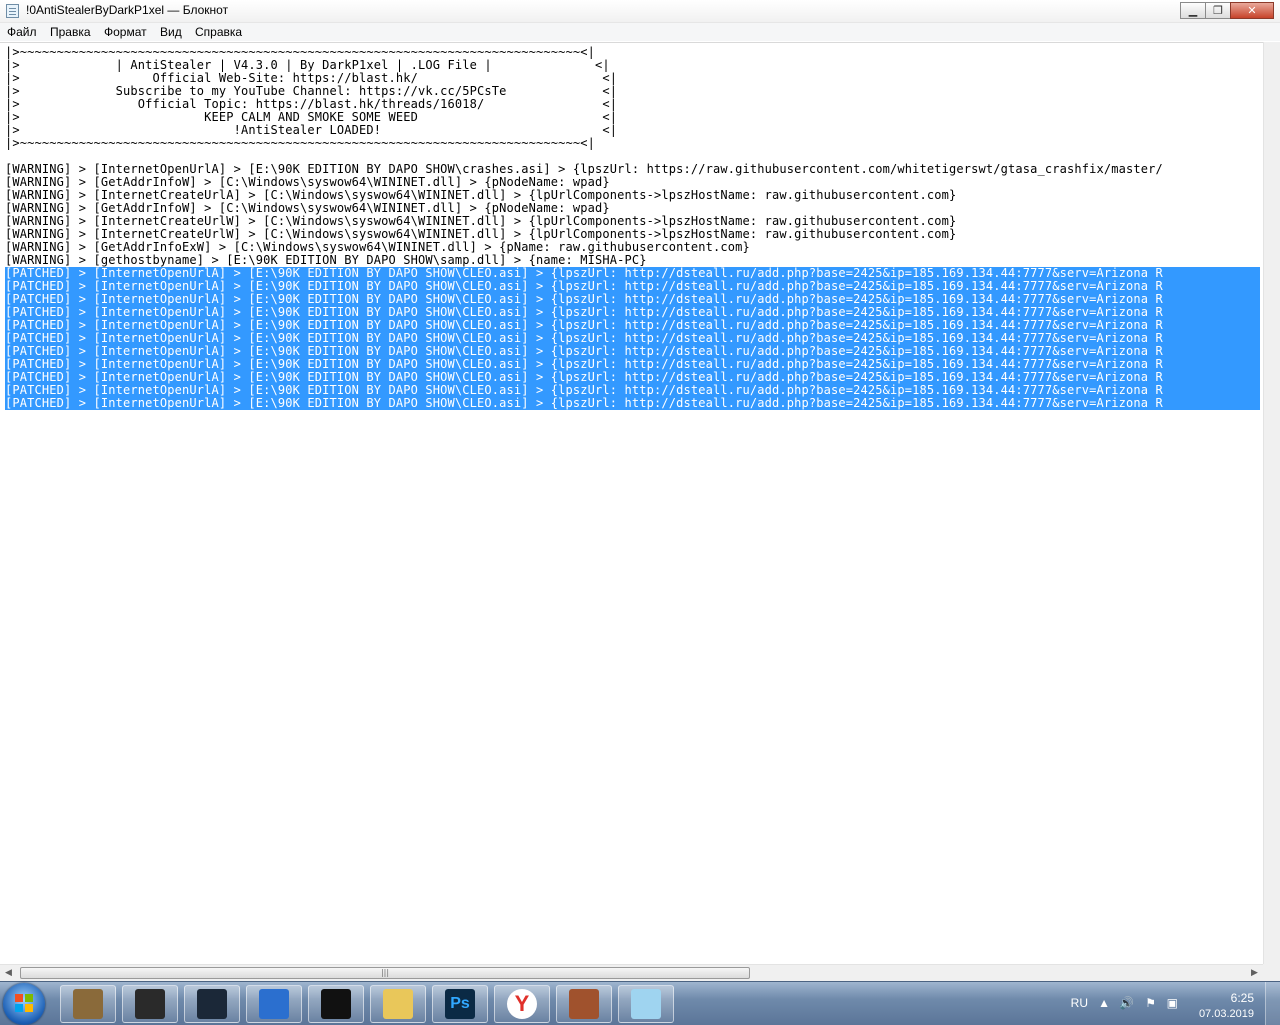  Describe the element at coordinates (125, 32) in the screenshot. I see `menu-format: Формат` at that location.